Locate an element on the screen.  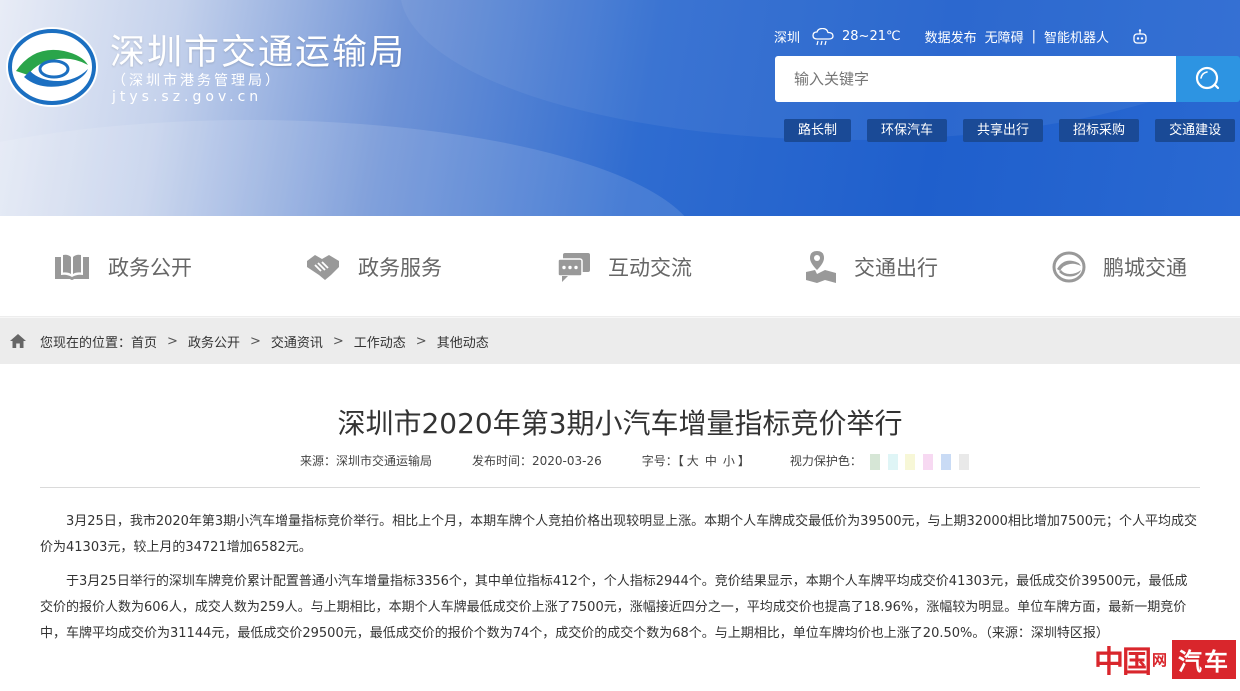
nav-item-gov-services: 政务服务 is located at coordinates (373, 267).